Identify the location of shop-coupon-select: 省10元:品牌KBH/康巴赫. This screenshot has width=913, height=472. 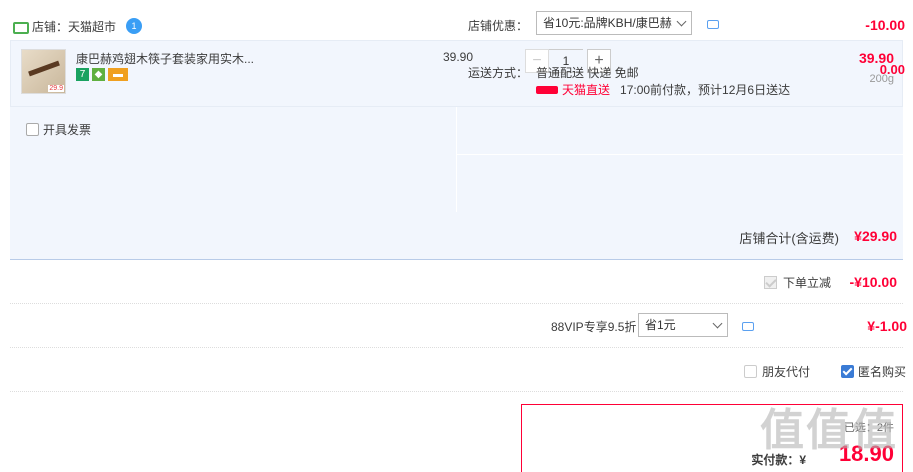
(614, 23).